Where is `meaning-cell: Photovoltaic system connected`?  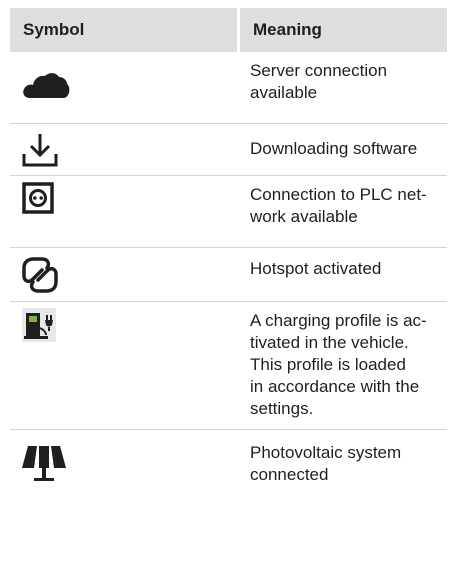
meaning-cell: Photovoltaic system connected is located at coordinates (342, 468).